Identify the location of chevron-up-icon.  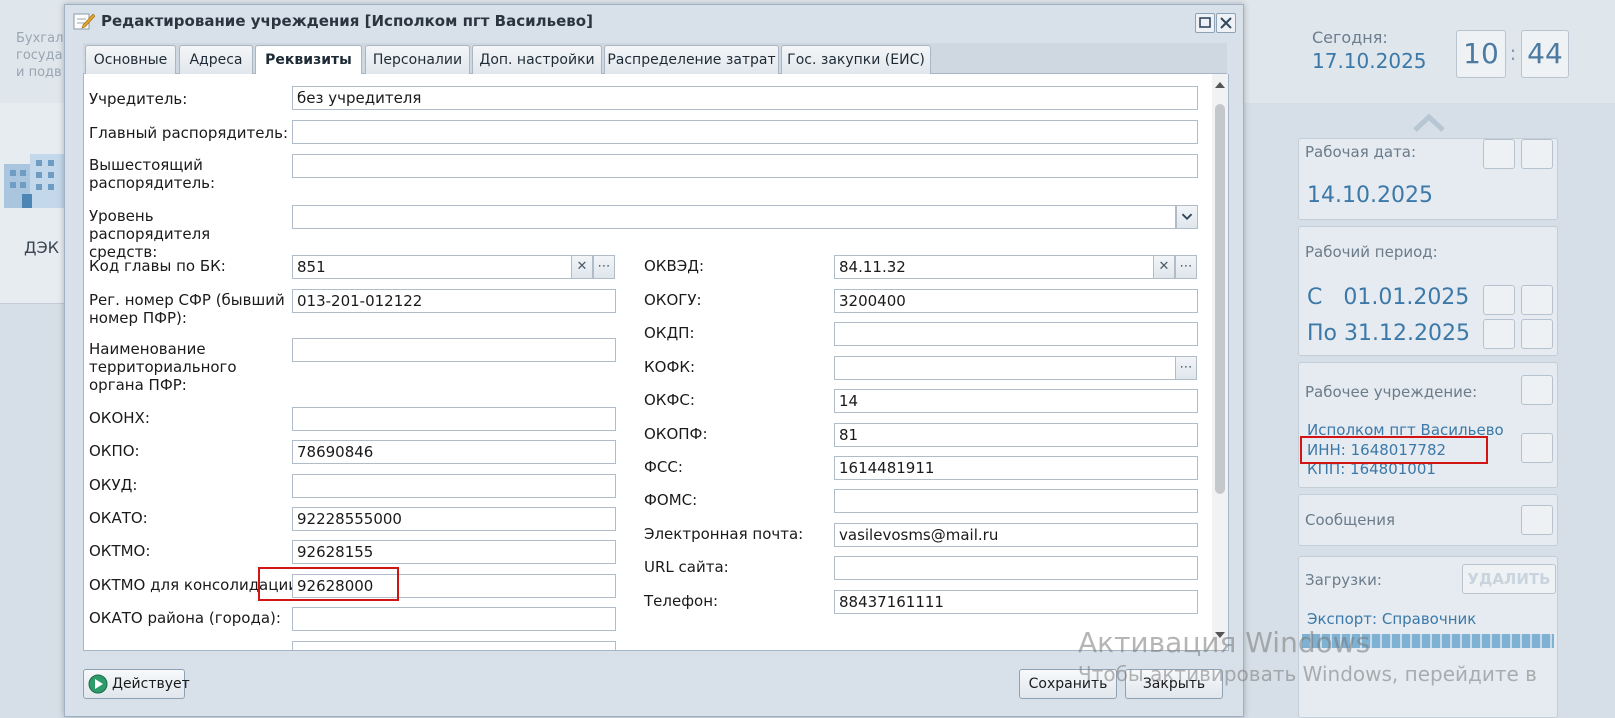
(1429, 123).